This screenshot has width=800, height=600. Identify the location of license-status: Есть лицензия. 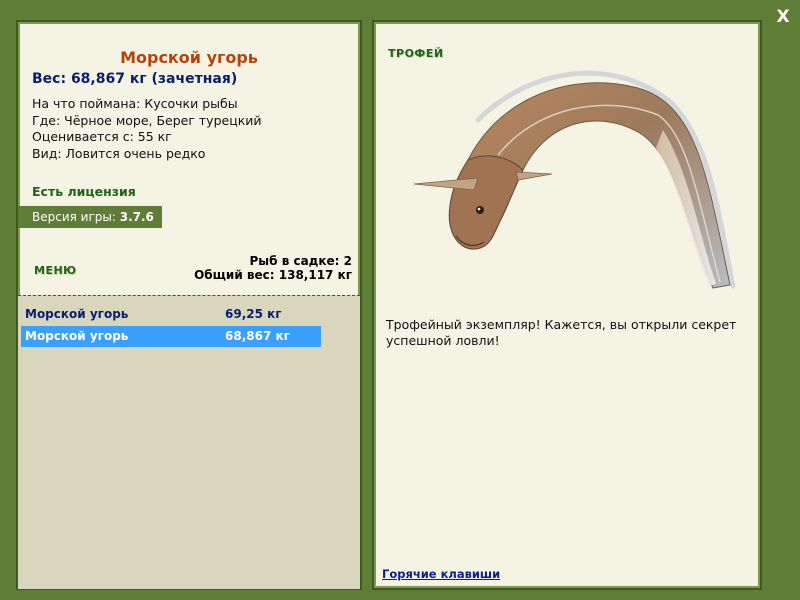
(84, 191).